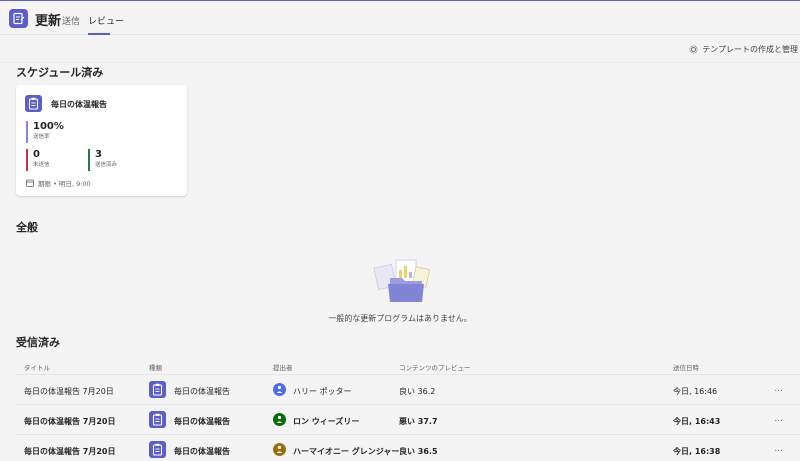 The width and height of the screenshot is (800, 461). Describe the element at coordinates (693, 49) in the screenshot. I see `gear-icon` at that location.